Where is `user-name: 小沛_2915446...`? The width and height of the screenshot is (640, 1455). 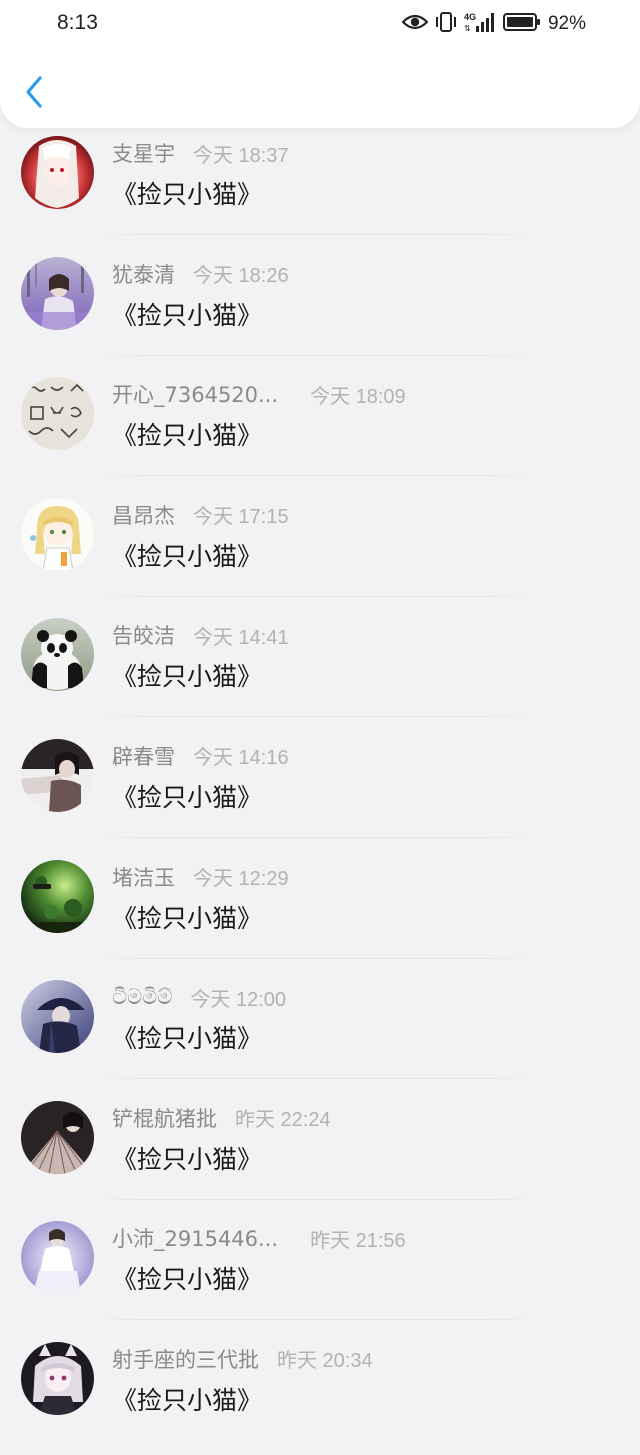 user-name: 小沛_2915446... is located at coordinates (195, 1238).